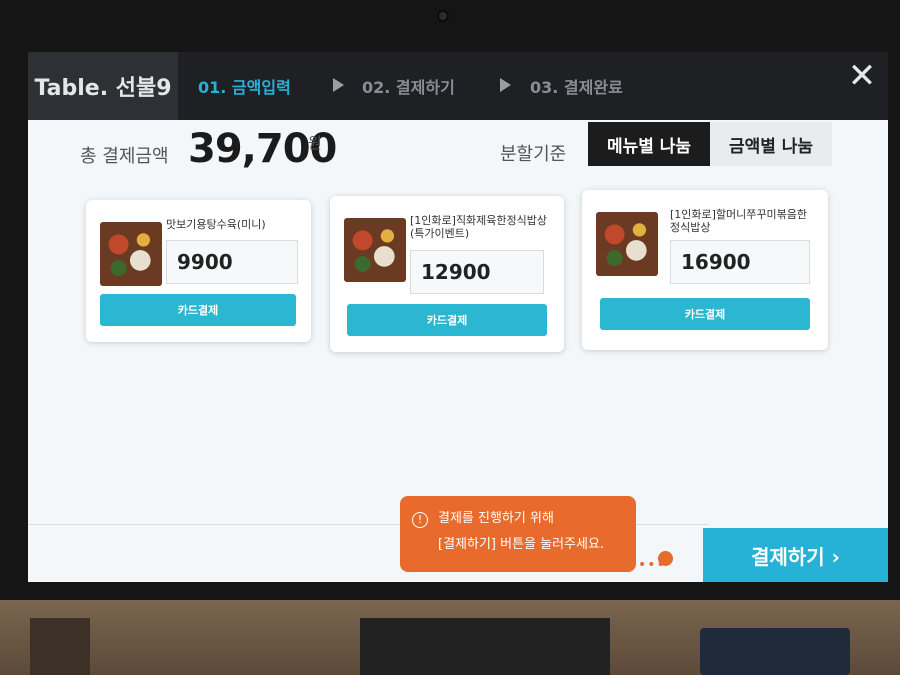  What do you see at coordinates (521, 544) in the screenshot?
I see `hint-line-2: [결제하기] 버튼을 눌러주세요.` at bounding box center [521, 544].